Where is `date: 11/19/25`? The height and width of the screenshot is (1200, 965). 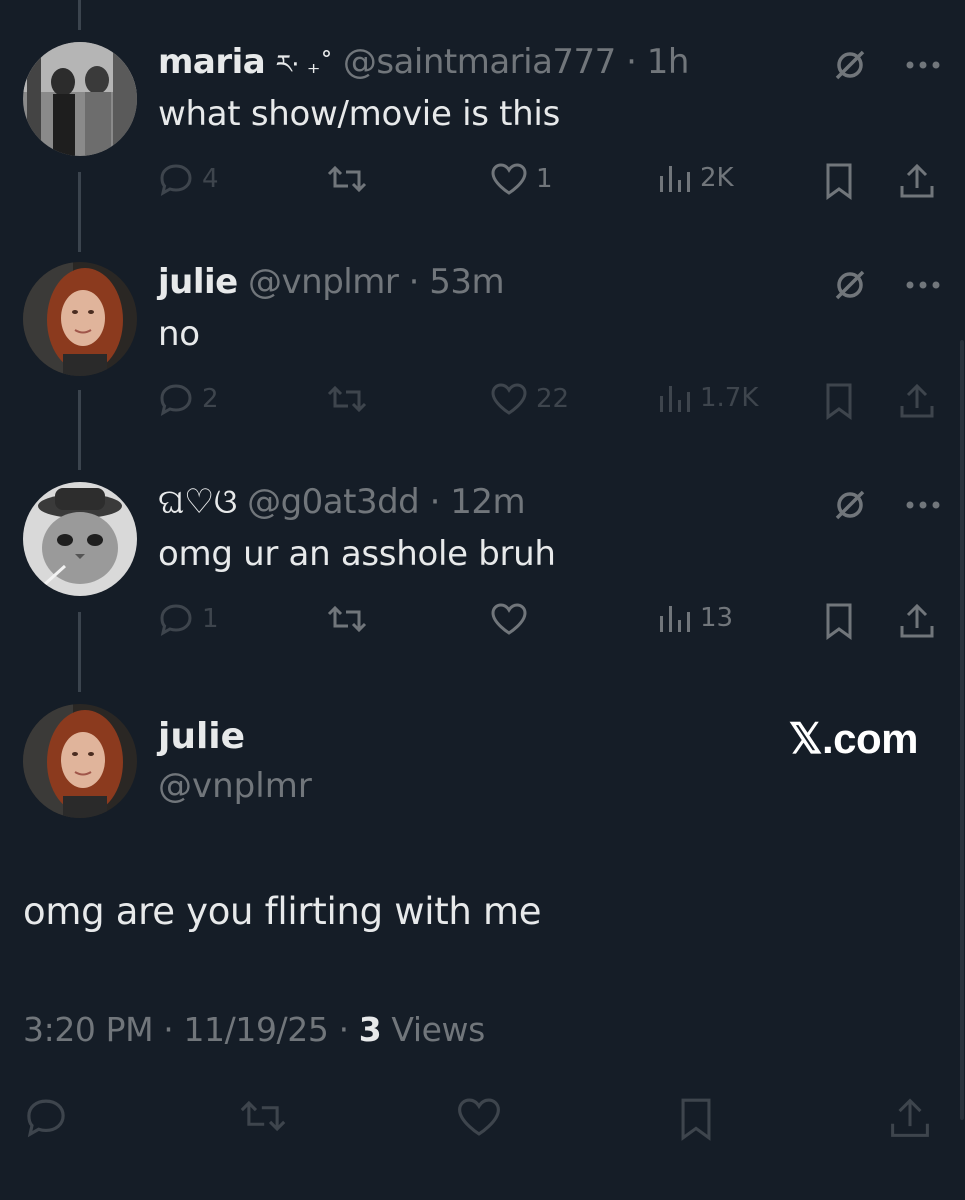 date: 11/19/25 is located at coordinates (255, 1029).